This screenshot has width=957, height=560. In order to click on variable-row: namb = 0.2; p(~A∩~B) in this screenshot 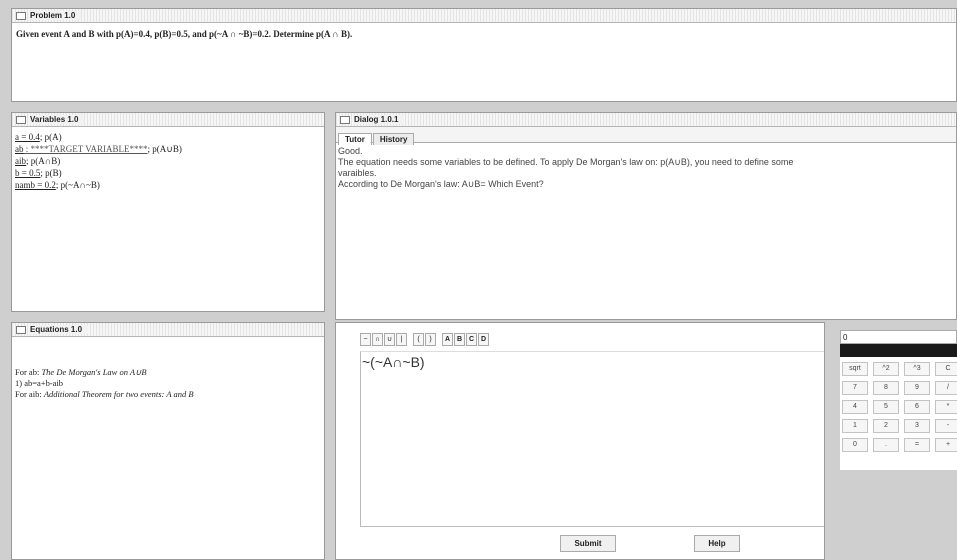, I will do `click(168, 185)`.